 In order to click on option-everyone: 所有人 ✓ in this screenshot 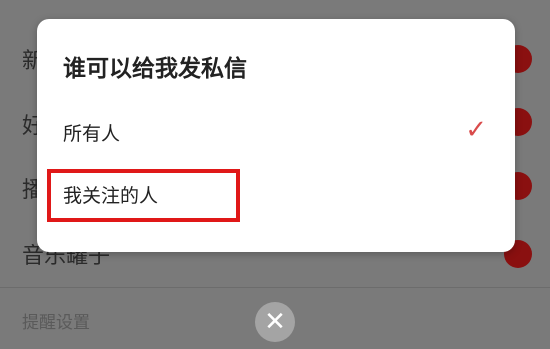, I will do `click(276, 132)`.